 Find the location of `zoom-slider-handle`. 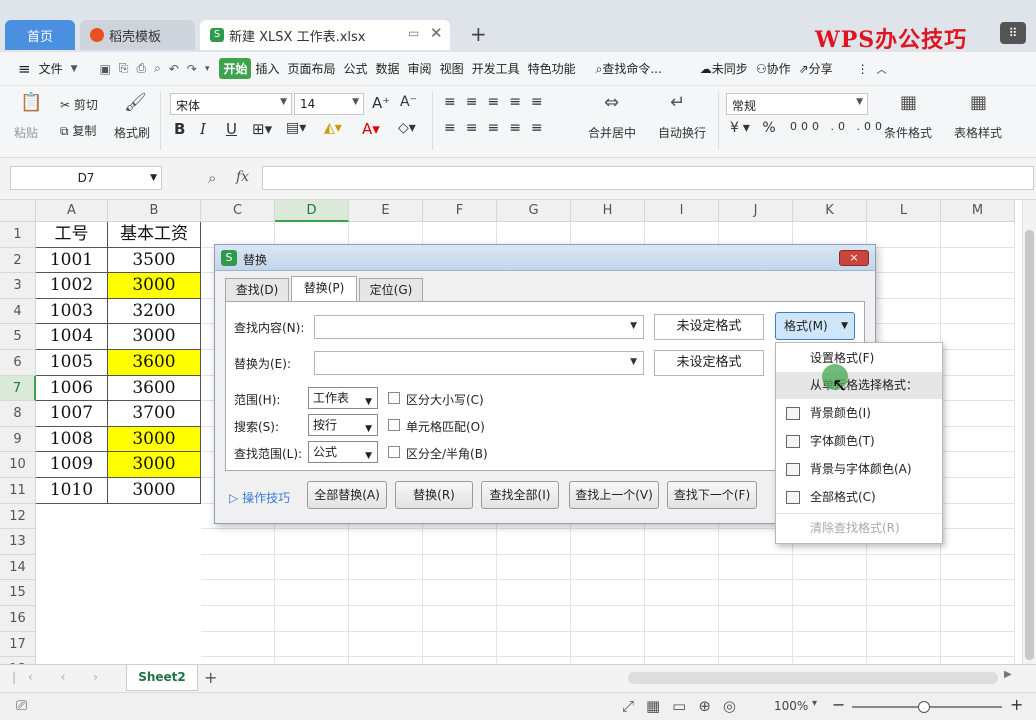

zoom-slider-handle is located at coordinates (924, 707).